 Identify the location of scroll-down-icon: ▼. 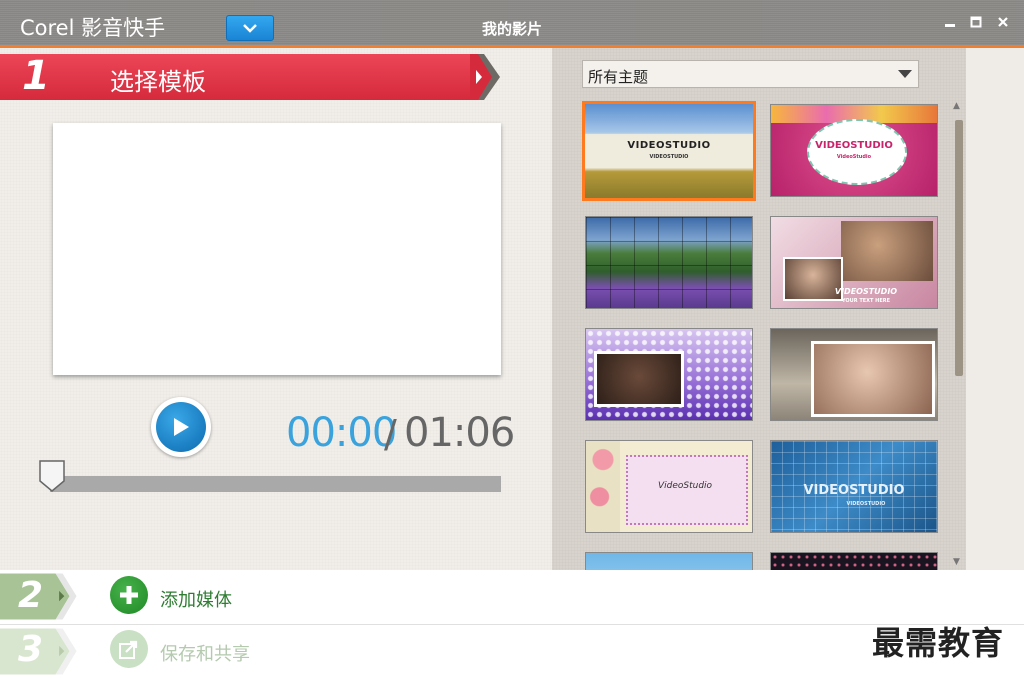
(956, 562).